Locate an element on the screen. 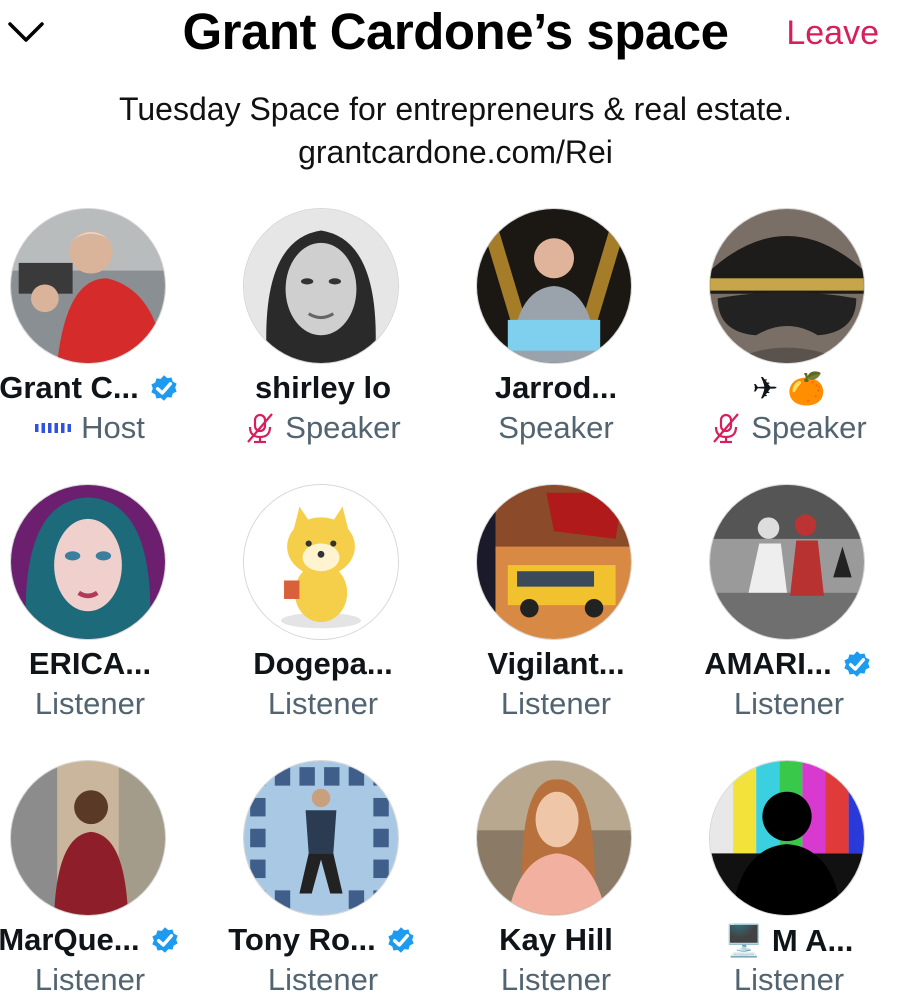  role-row: Host is located at coordinates (100, 428).